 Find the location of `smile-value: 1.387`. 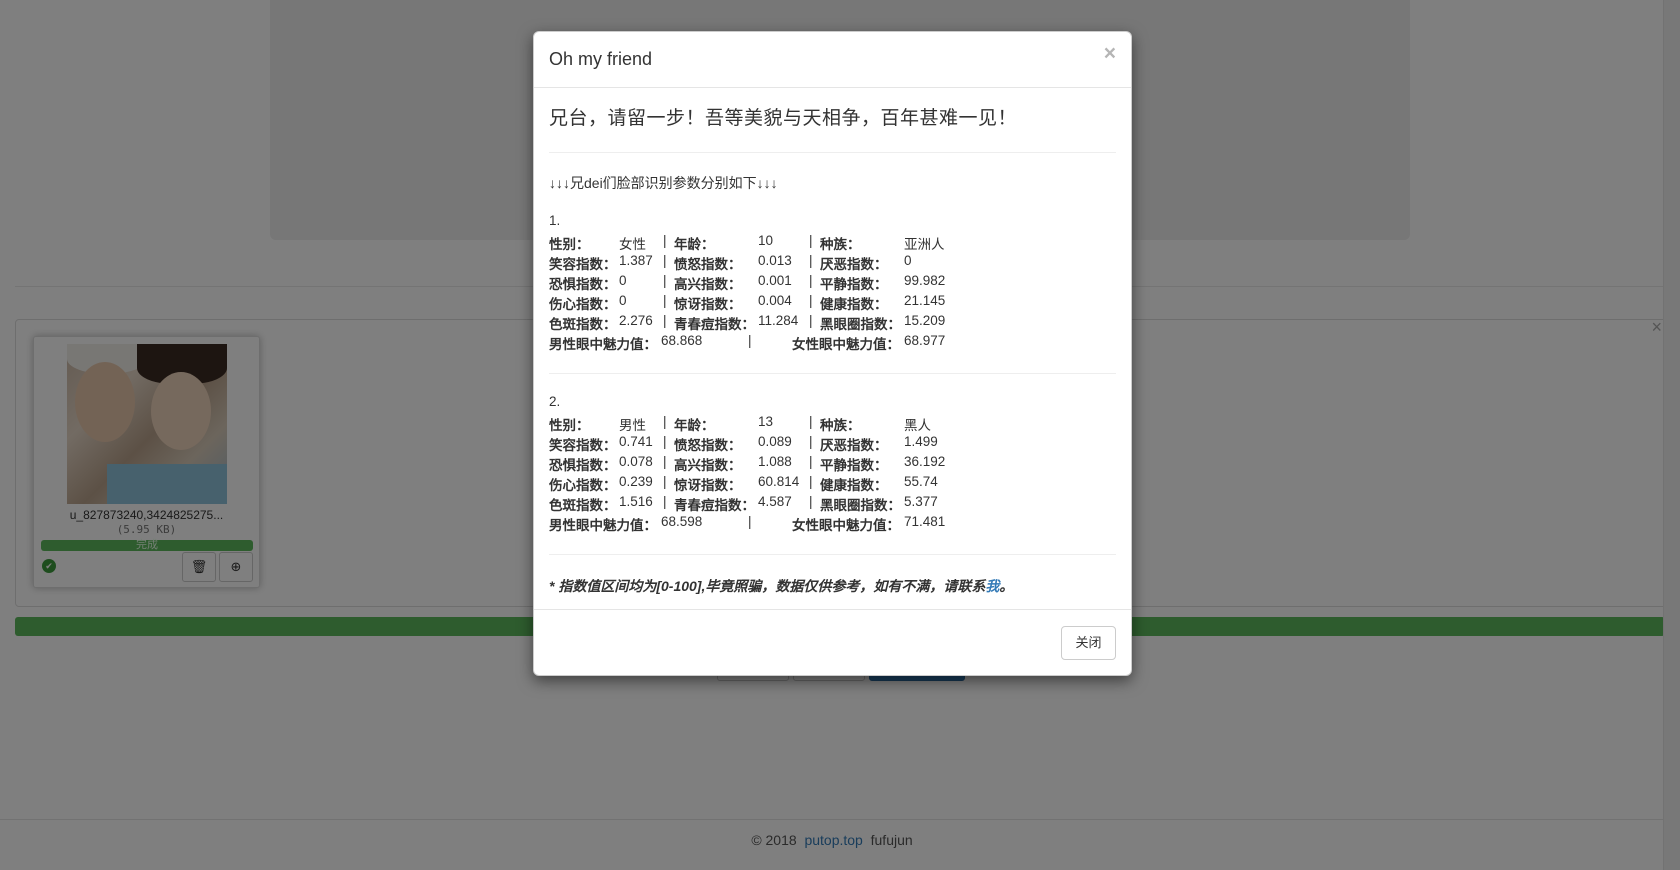

smile-value: 1.387 is located at coordinates (636, 260).